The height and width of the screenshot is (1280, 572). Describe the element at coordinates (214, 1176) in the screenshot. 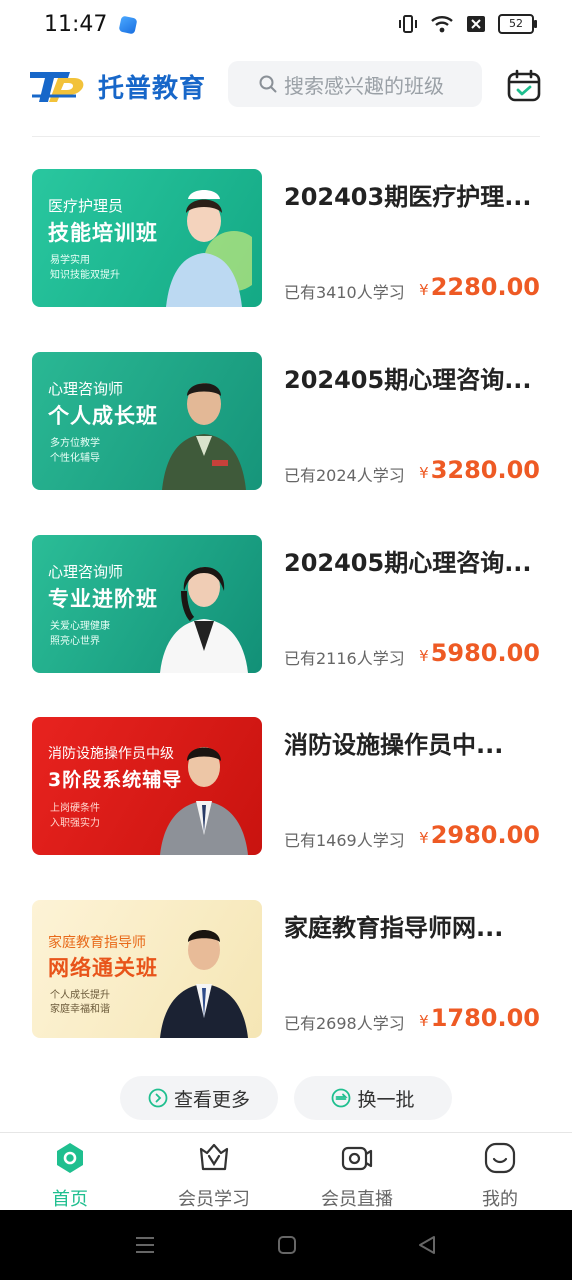

I see `tab-vip-learning: 会员学习` at that location.